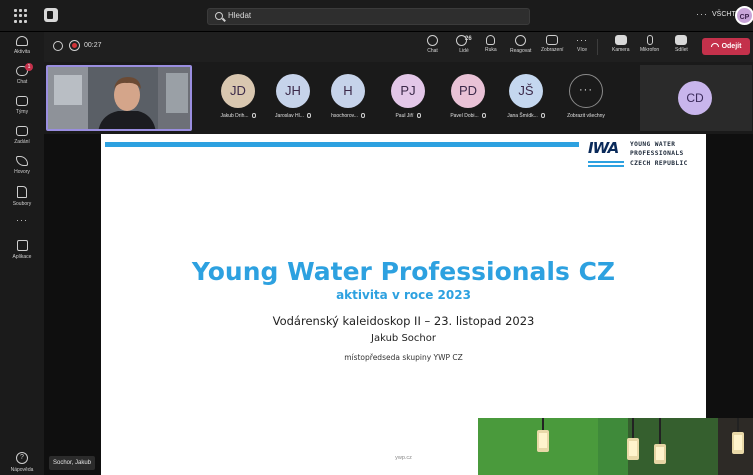  I want to click on share-button: Sdílet, so click(681, 47).